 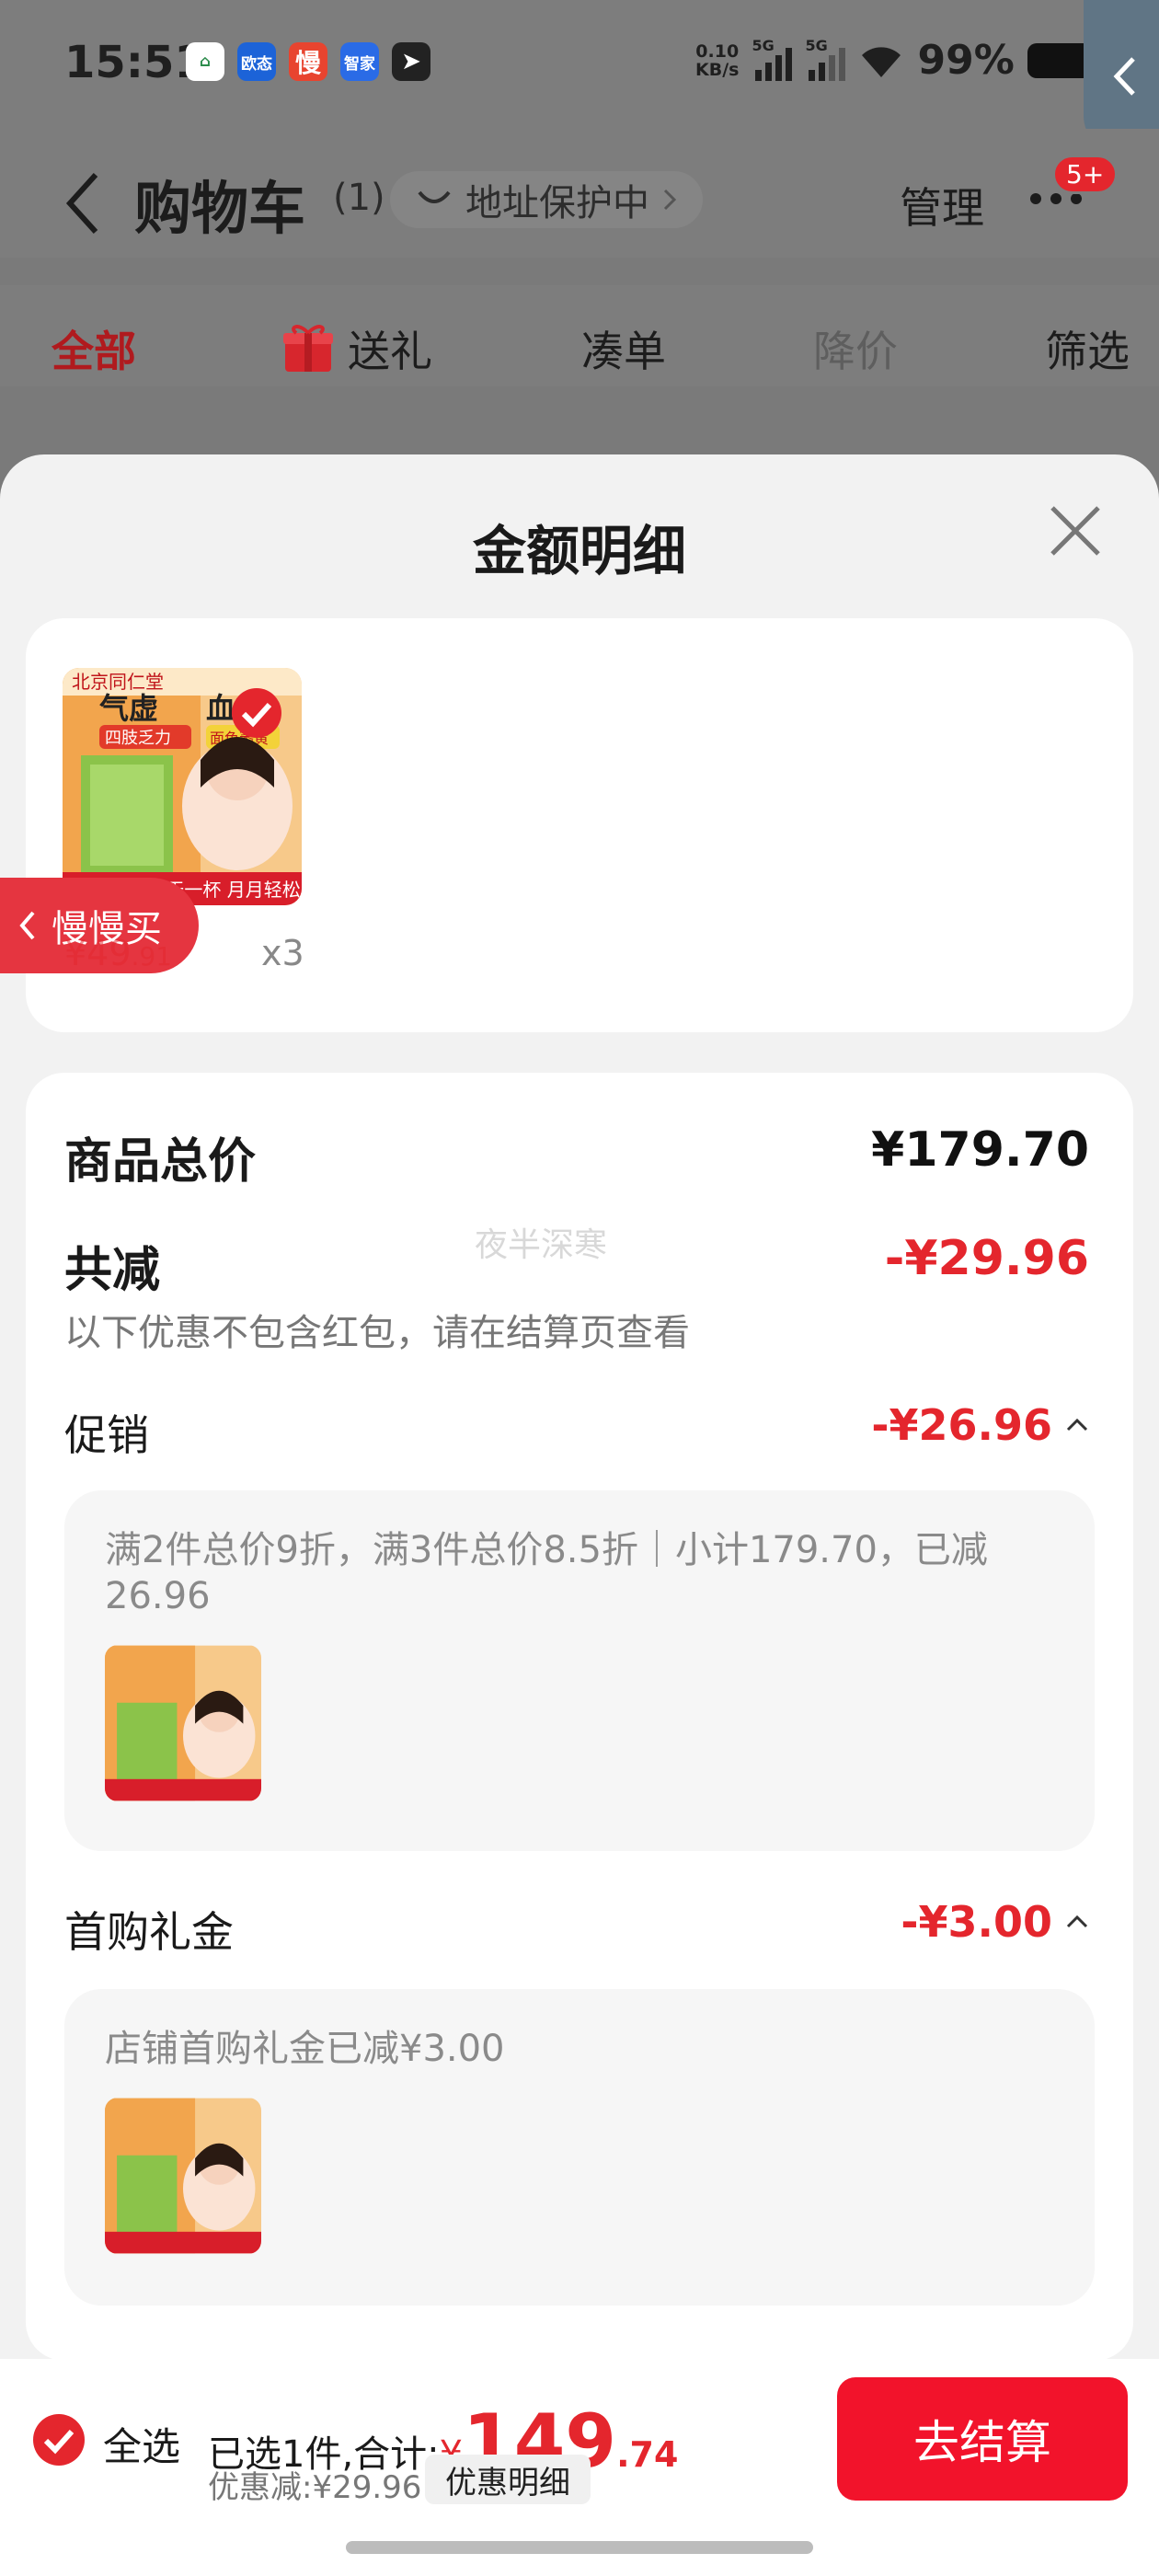 What do you see at coordinates (308, 348) in the screenshot?
I see `gift-icon` at bounding box center [308, 348].